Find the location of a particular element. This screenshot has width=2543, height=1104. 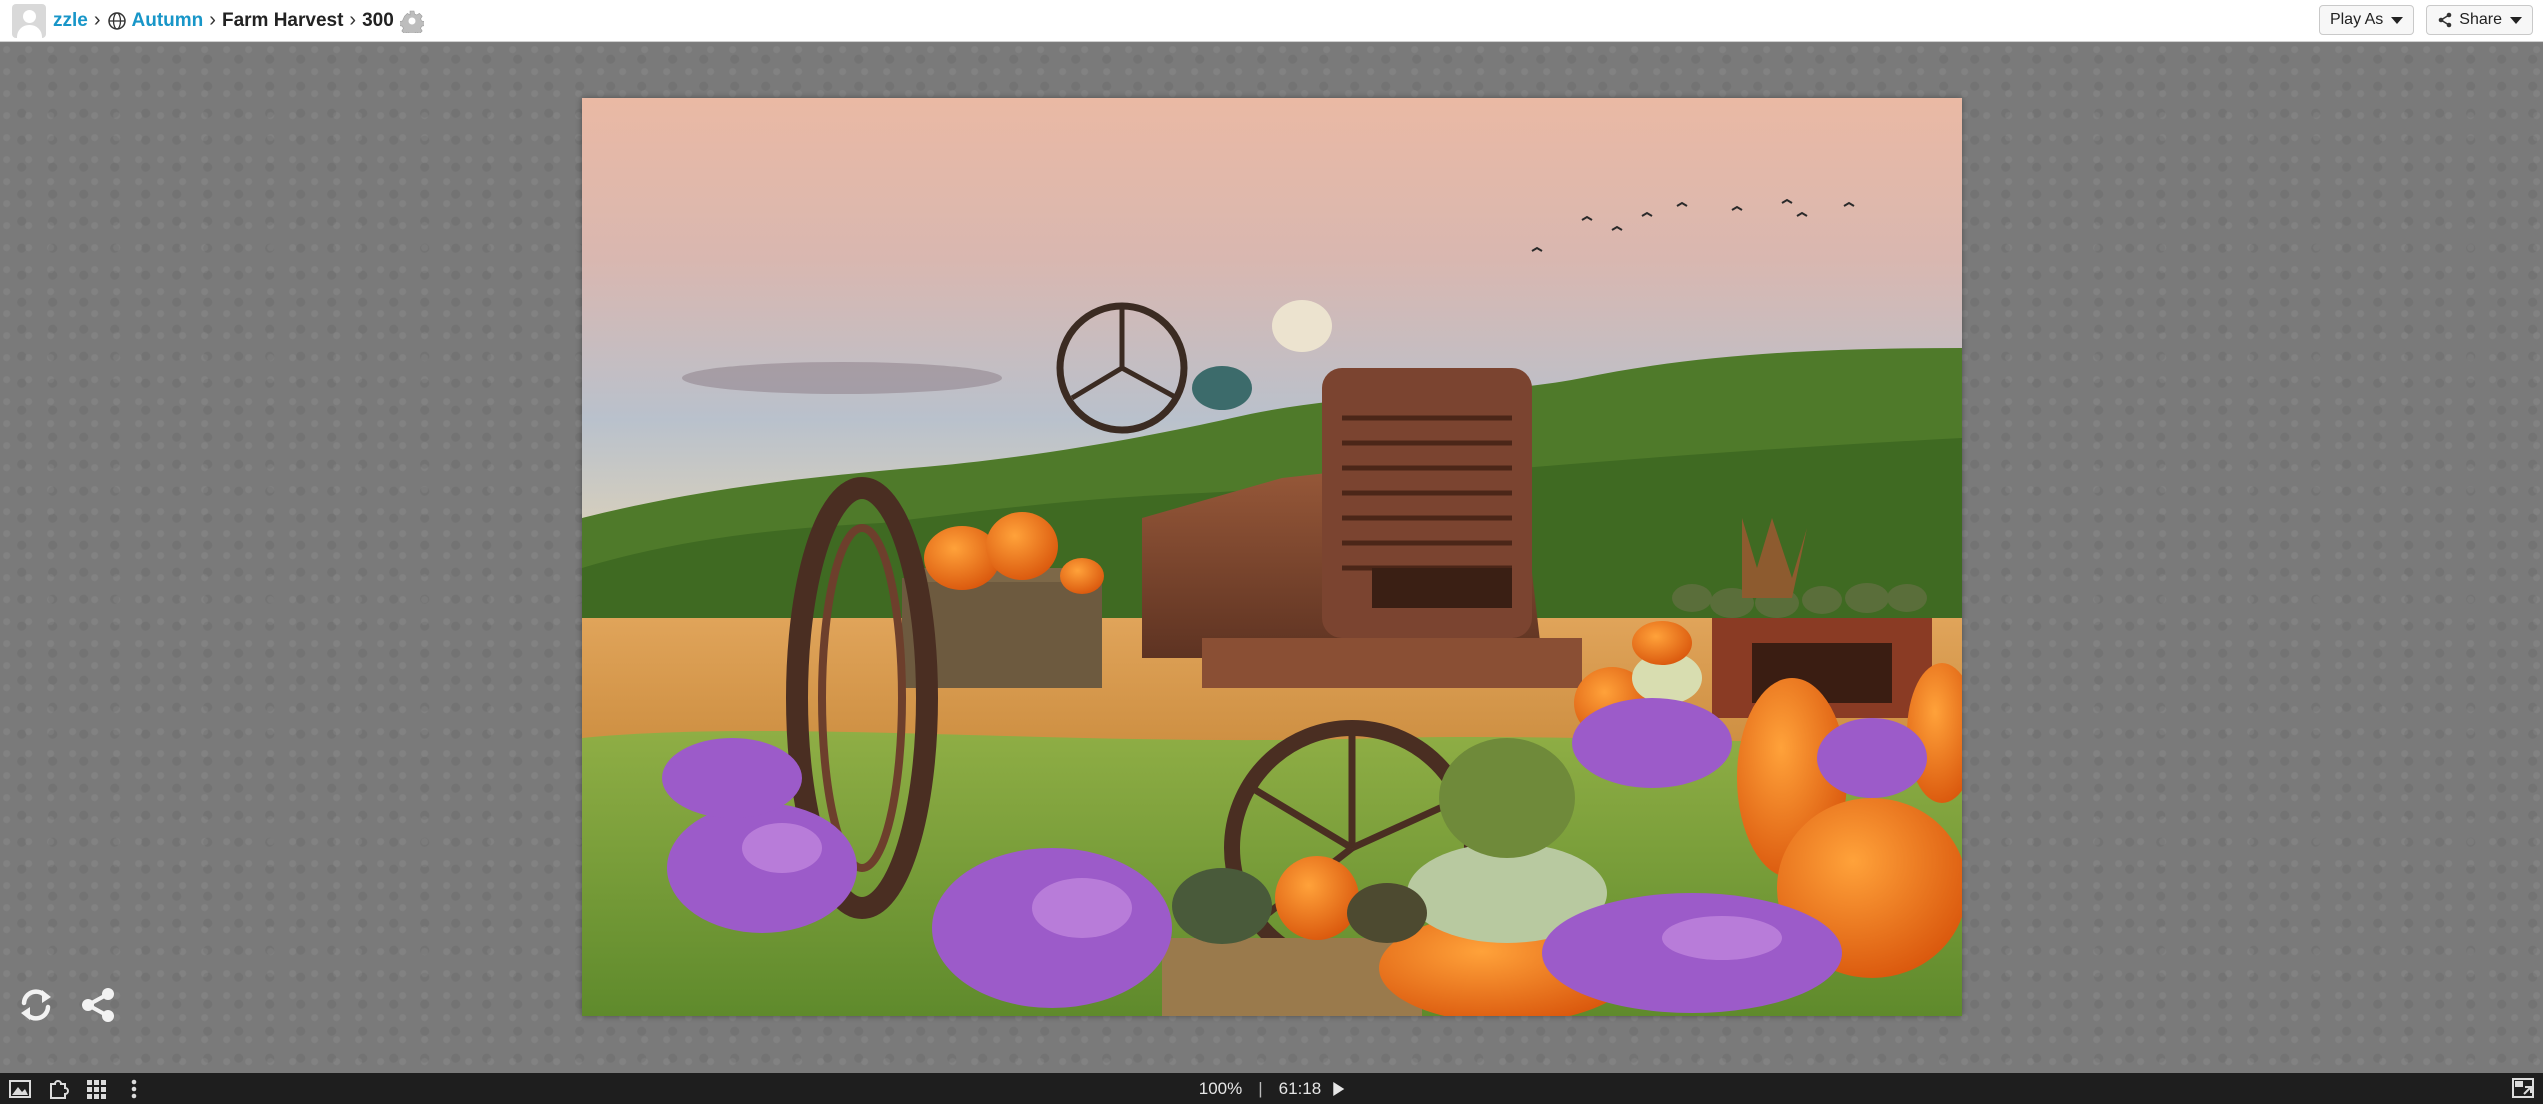

left-tools is located at coordinates (67, 1005).